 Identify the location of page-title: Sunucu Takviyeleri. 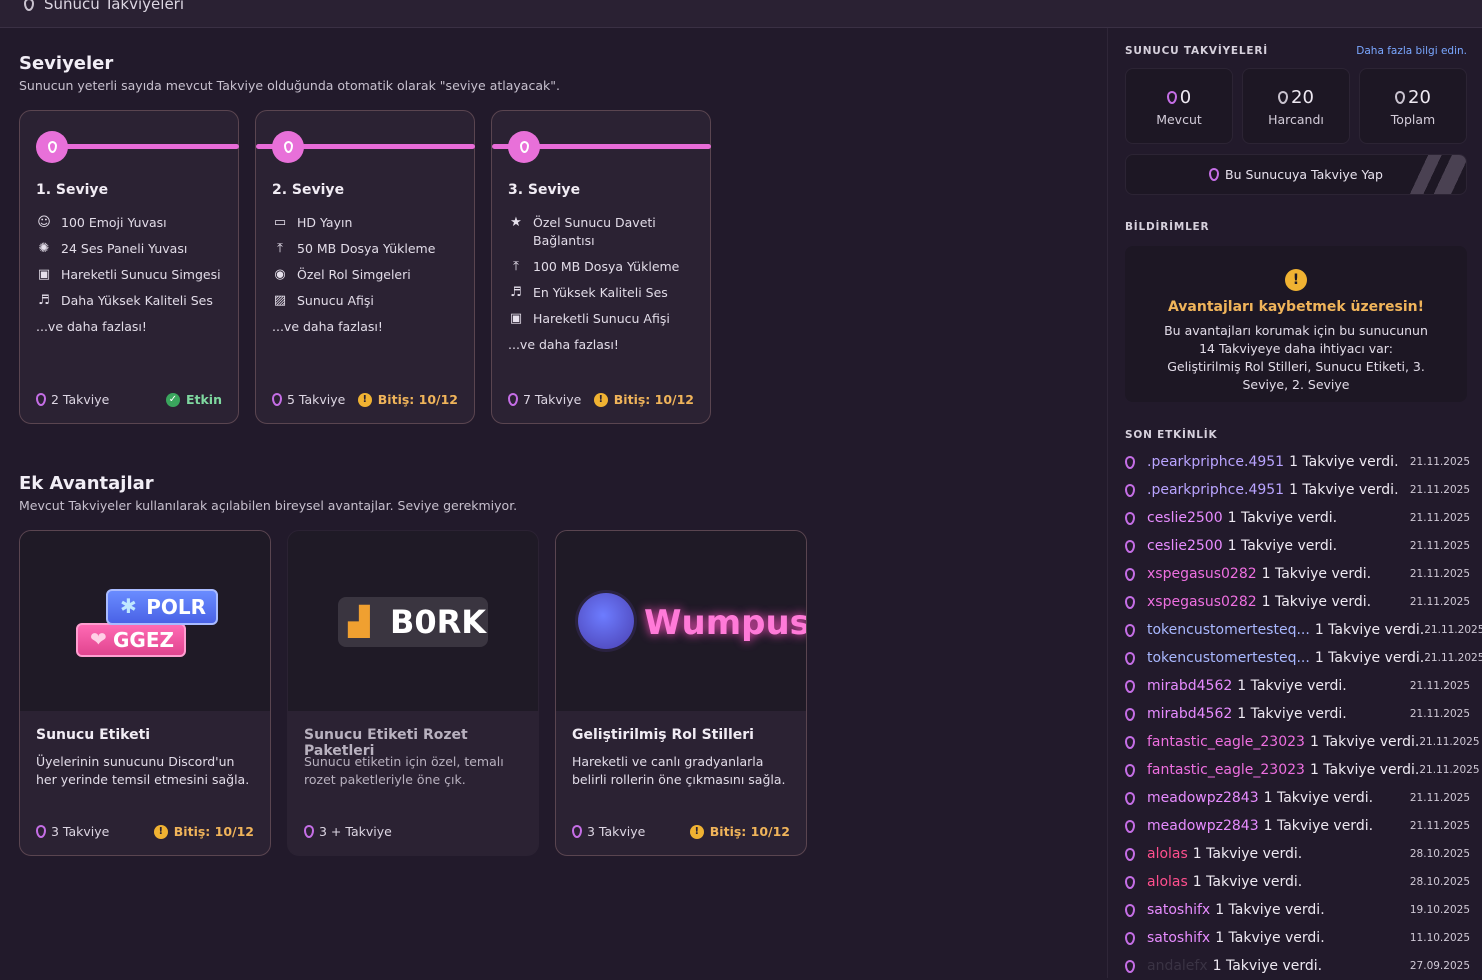
(114, 6).